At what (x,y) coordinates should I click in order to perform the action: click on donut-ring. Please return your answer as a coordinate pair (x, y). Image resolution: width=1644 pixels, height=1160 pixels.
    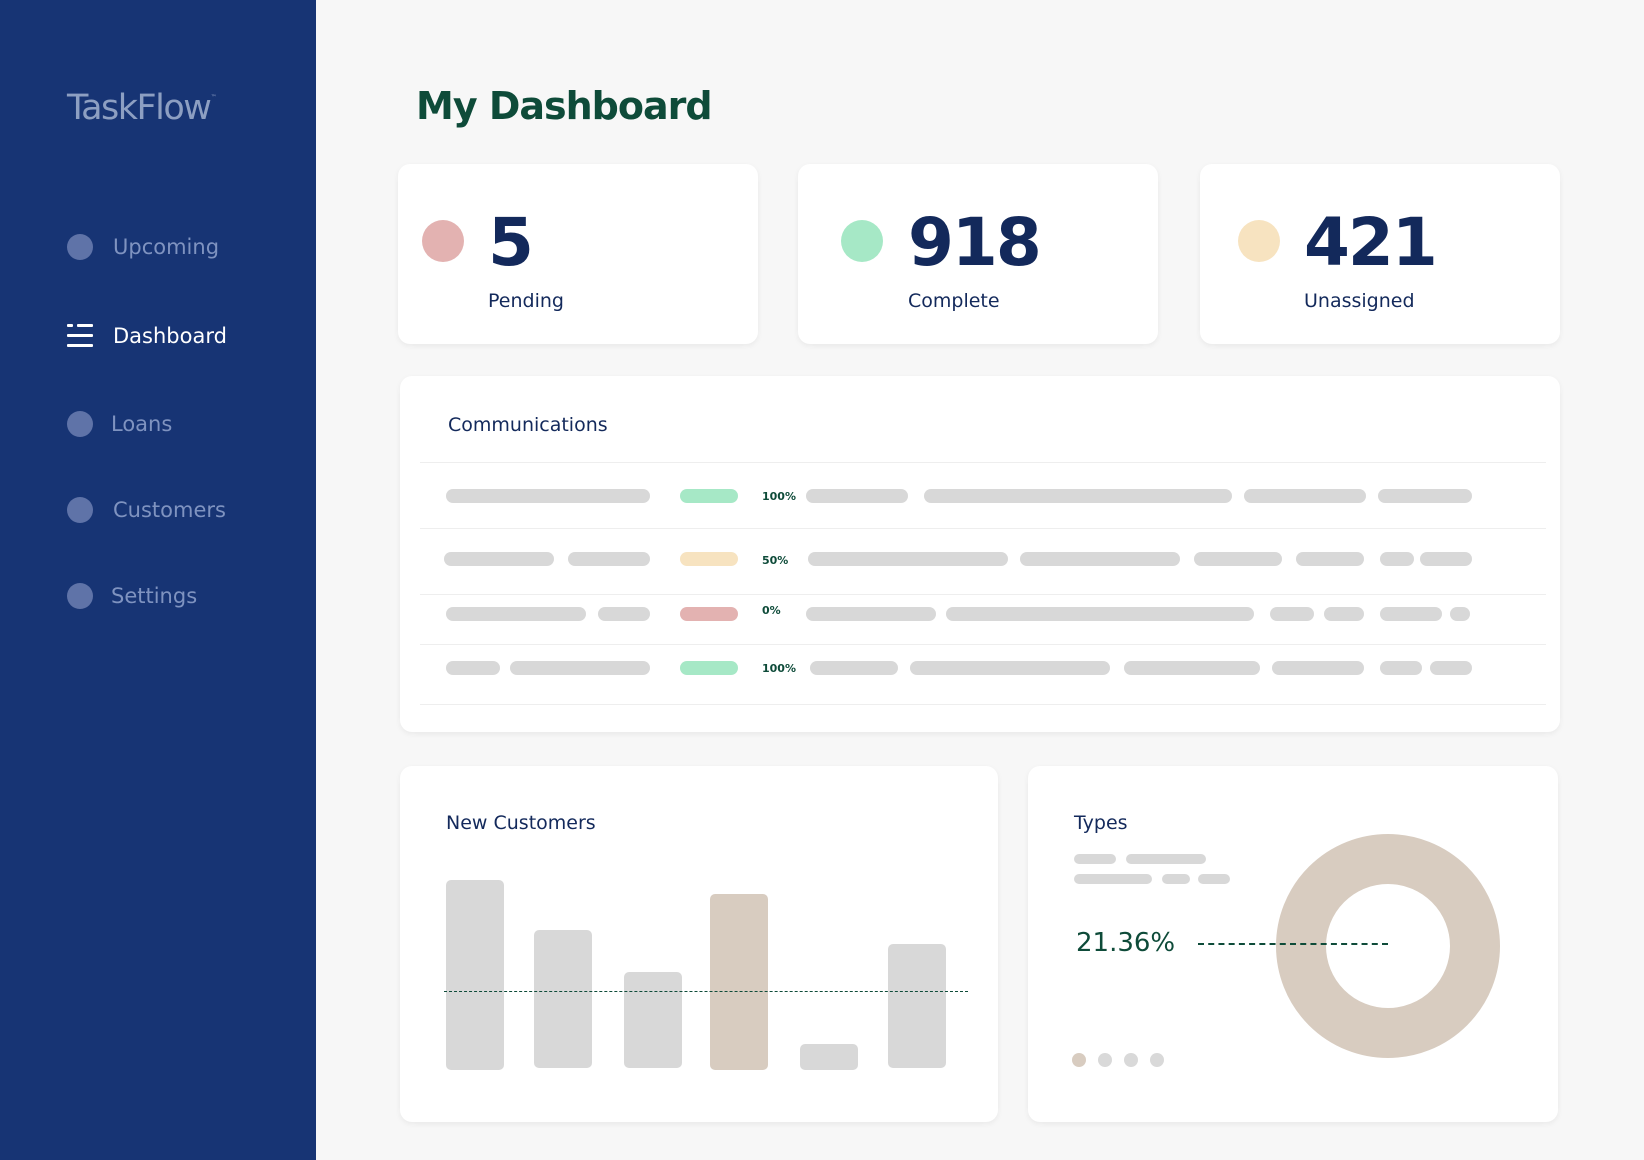
    Looking at the image, I should click on (1388, 946).